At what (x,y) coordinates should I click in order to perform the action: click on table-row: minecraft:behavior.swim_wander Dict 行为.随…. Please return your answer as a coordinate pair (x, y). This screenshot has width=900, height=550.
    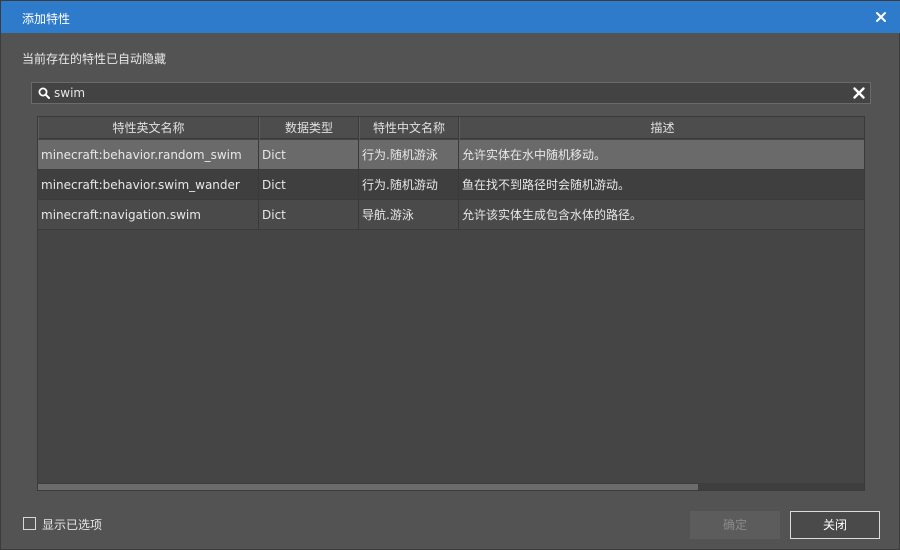
    Looking at the image, I should click on (451, 185).